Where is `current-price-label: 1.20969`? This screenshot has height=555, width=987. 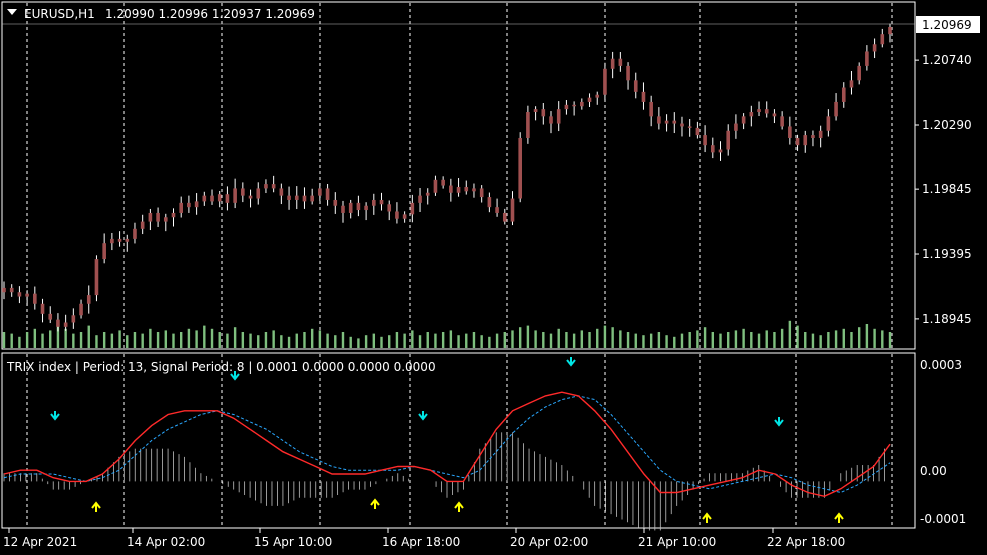 current-price-label: 1.20969 is located at coordinates (947, 25).